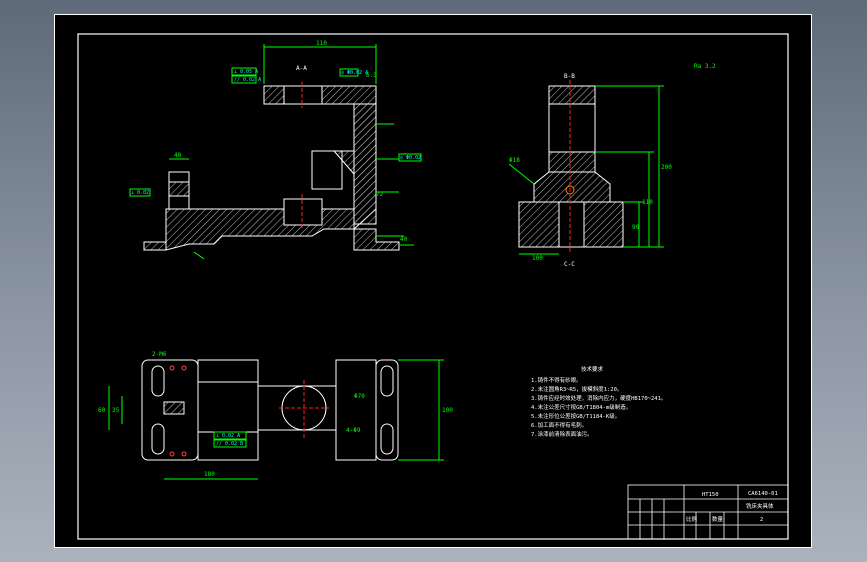 The width and height of the screenshot is (867, 562). Describe the element at coordinates (102, 410) in the screenshot. I see `plan-dim-width-left: 60` at that location.